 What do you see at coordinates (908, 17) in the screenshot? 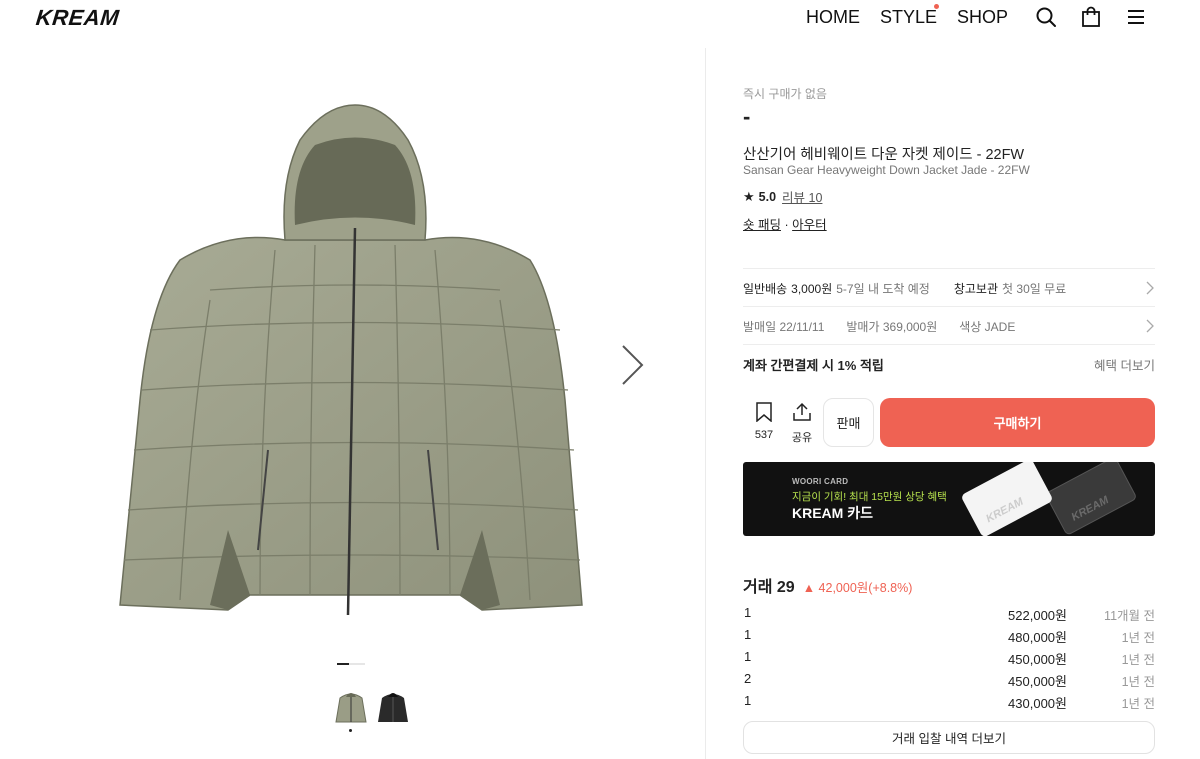
I see `nav-style: STYLE` at bounding box center [908, 17].